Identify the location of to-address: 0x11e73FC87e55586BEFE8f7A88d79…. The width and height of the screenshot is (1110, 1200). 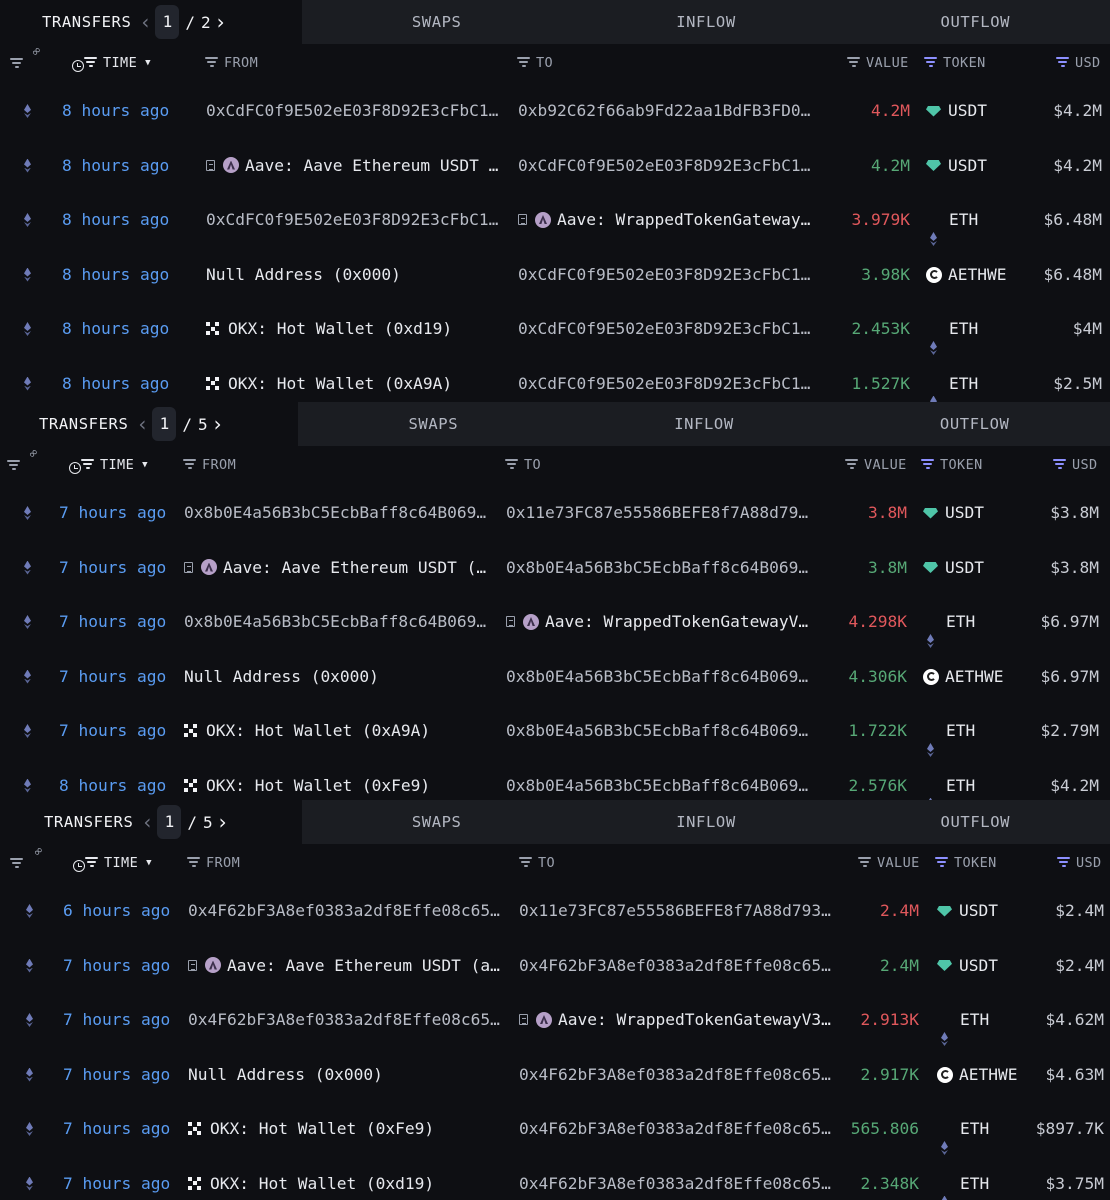
(660, 513).